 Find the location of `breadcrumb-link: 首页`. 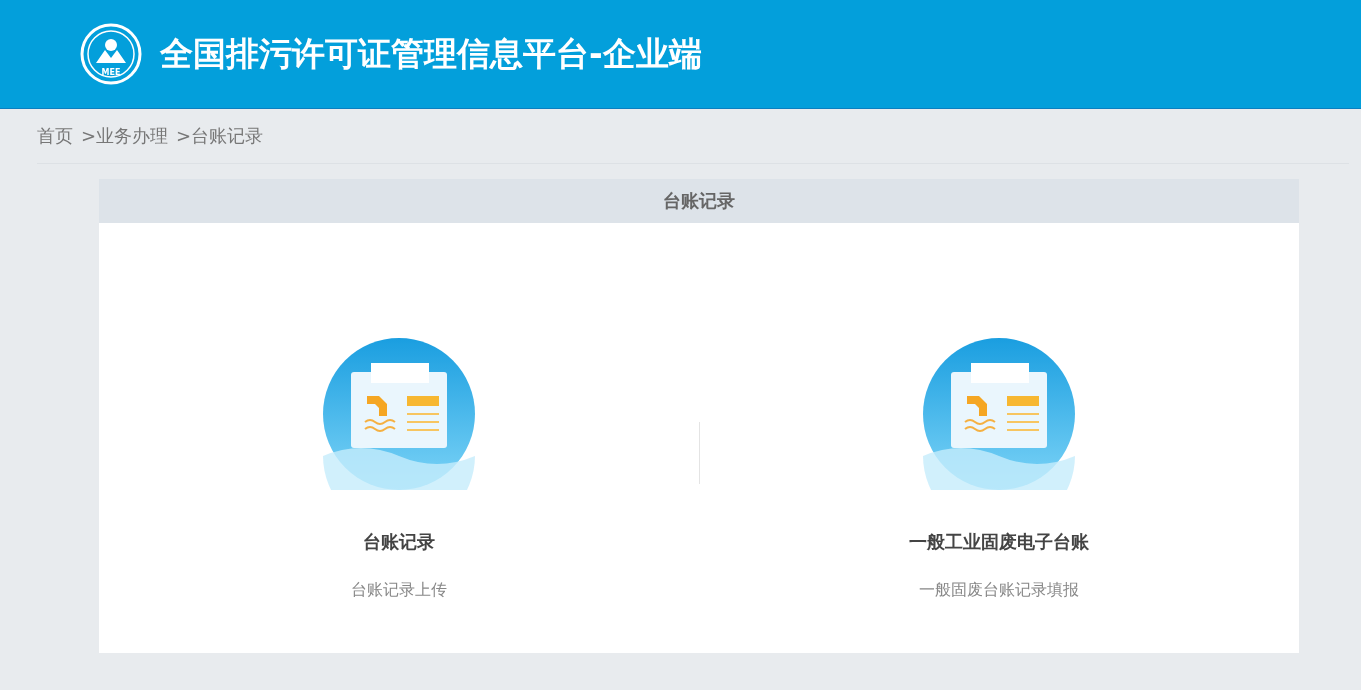

breadcrumb-link: 首页 is located at coordinates (55, 136).